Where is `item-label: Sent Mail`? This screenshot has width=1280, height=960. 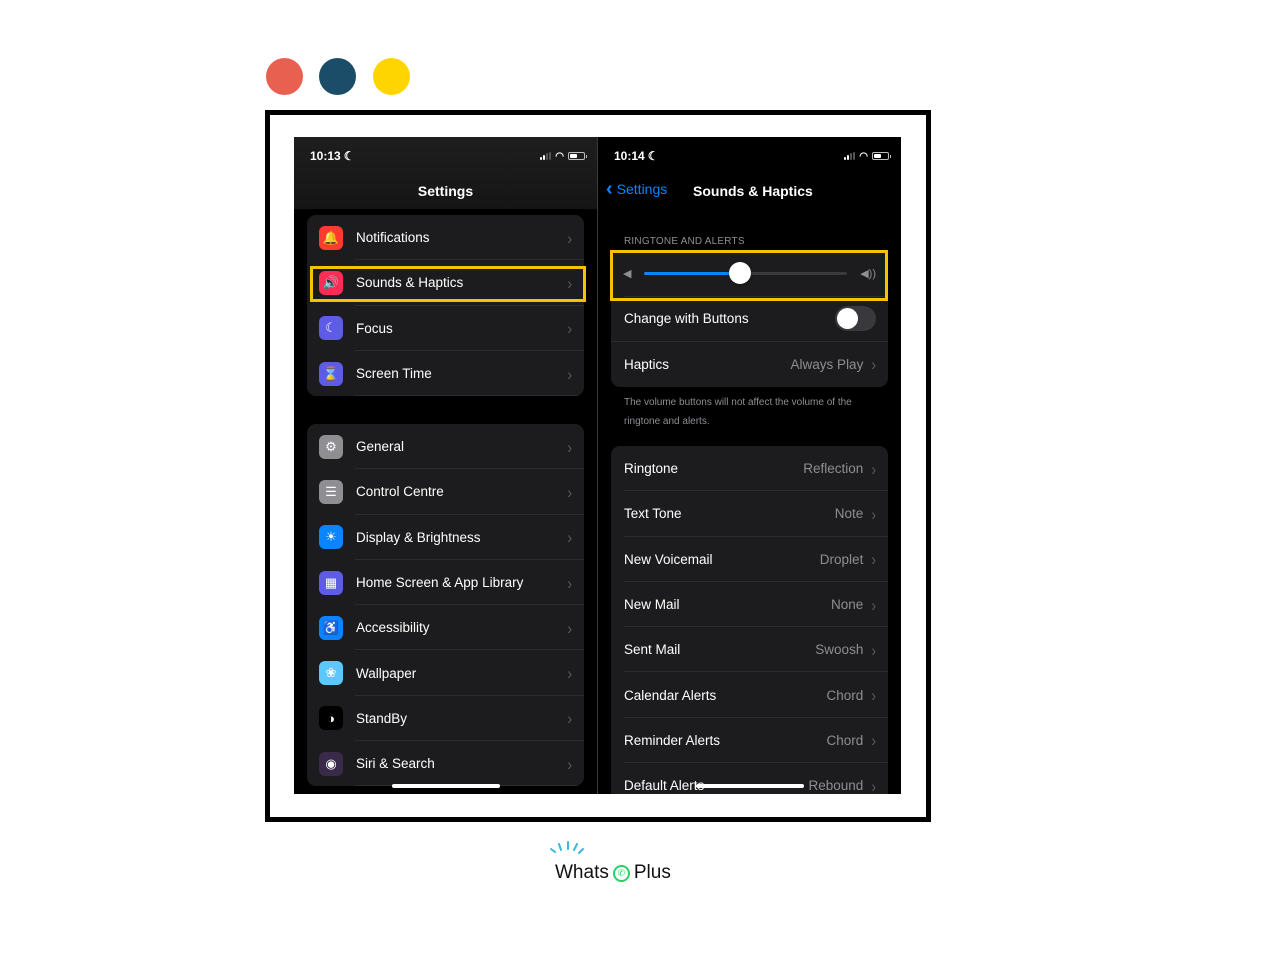 item-label: Sent Mail is located at coordinates (652, 650).